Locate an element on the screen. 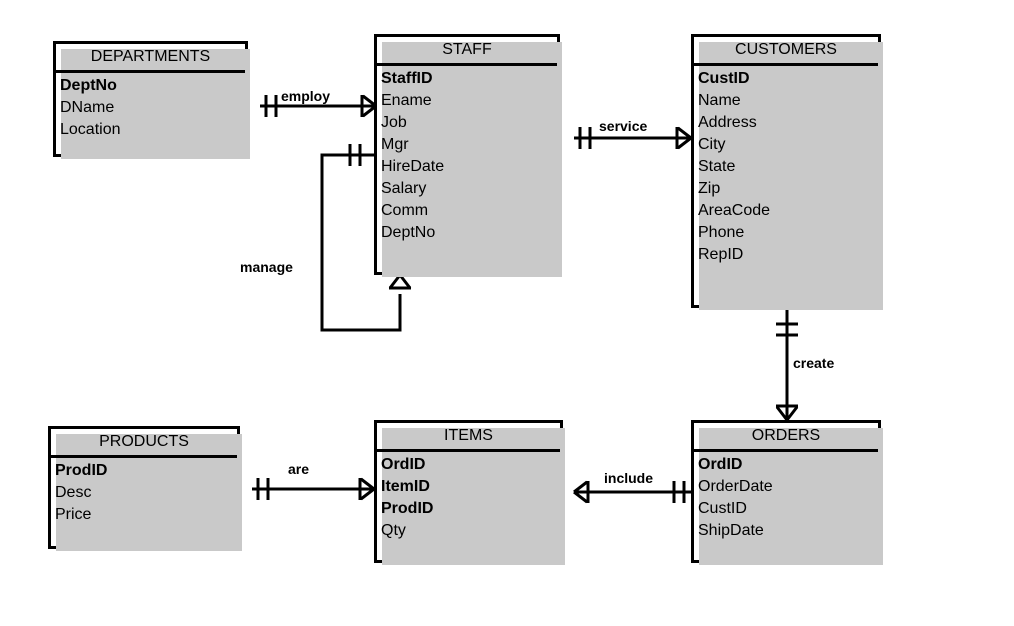 This screenshot has width=1014, height=626. entity-orders: ORDERS OrdID OrderDate CustID ShipDate is located at coordinates (787, 492).